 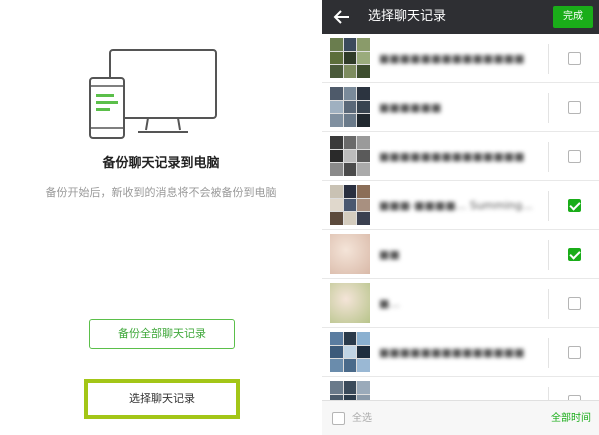 I want to click on done-button: 完成, so click(x=573, y=17).